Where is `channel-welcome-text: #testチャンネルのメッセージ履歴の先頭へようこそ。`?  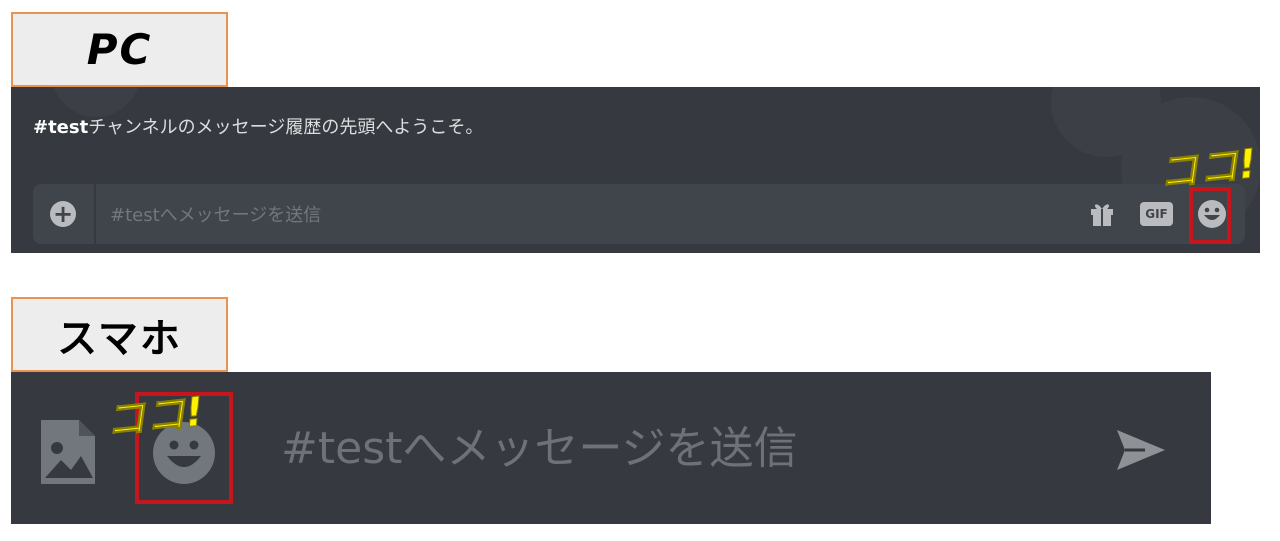 channel-welcome-text: #testチャンネルのメッセージ履歴の先頭へようこそ。 is located at coordinates (258, 126).